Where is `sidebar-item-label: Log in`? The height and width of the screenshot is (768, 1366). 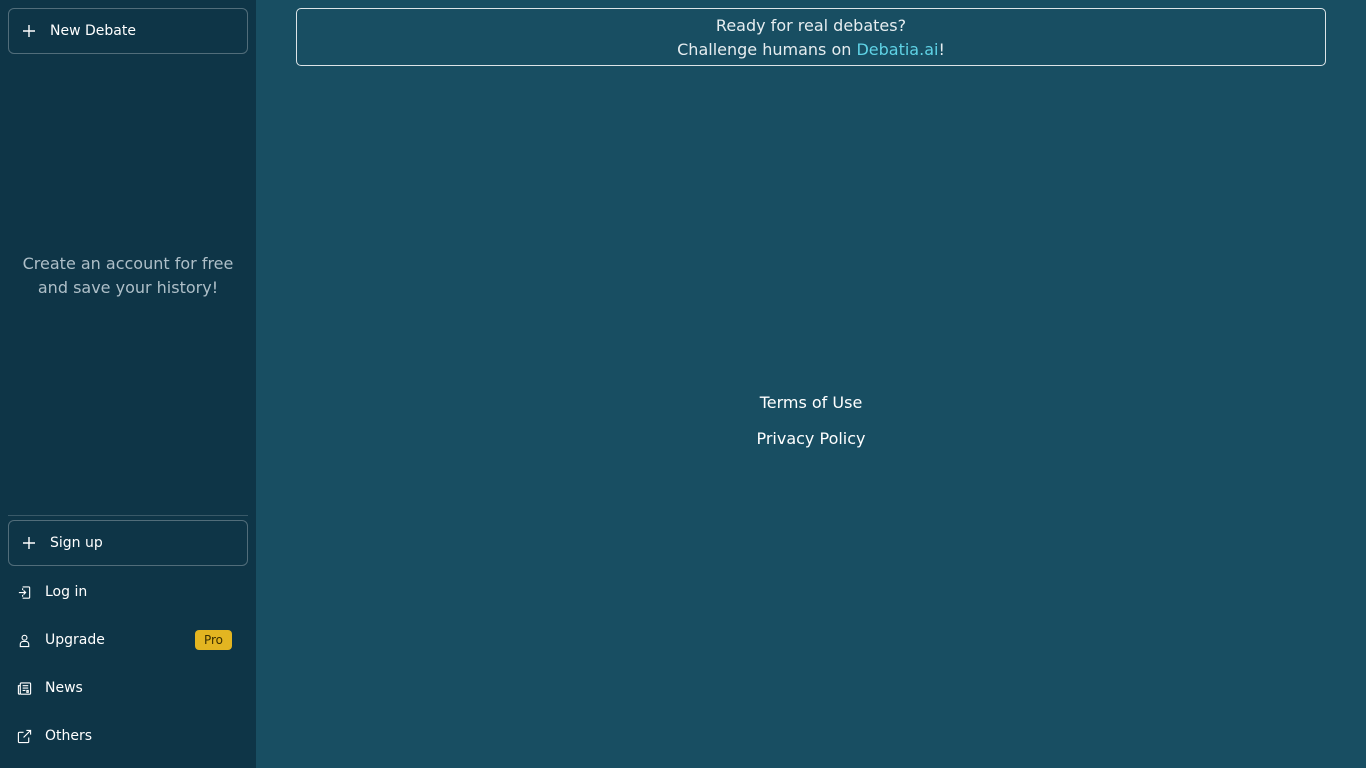 sidebar-item-label: Log in is located at coordinates (66, 592).